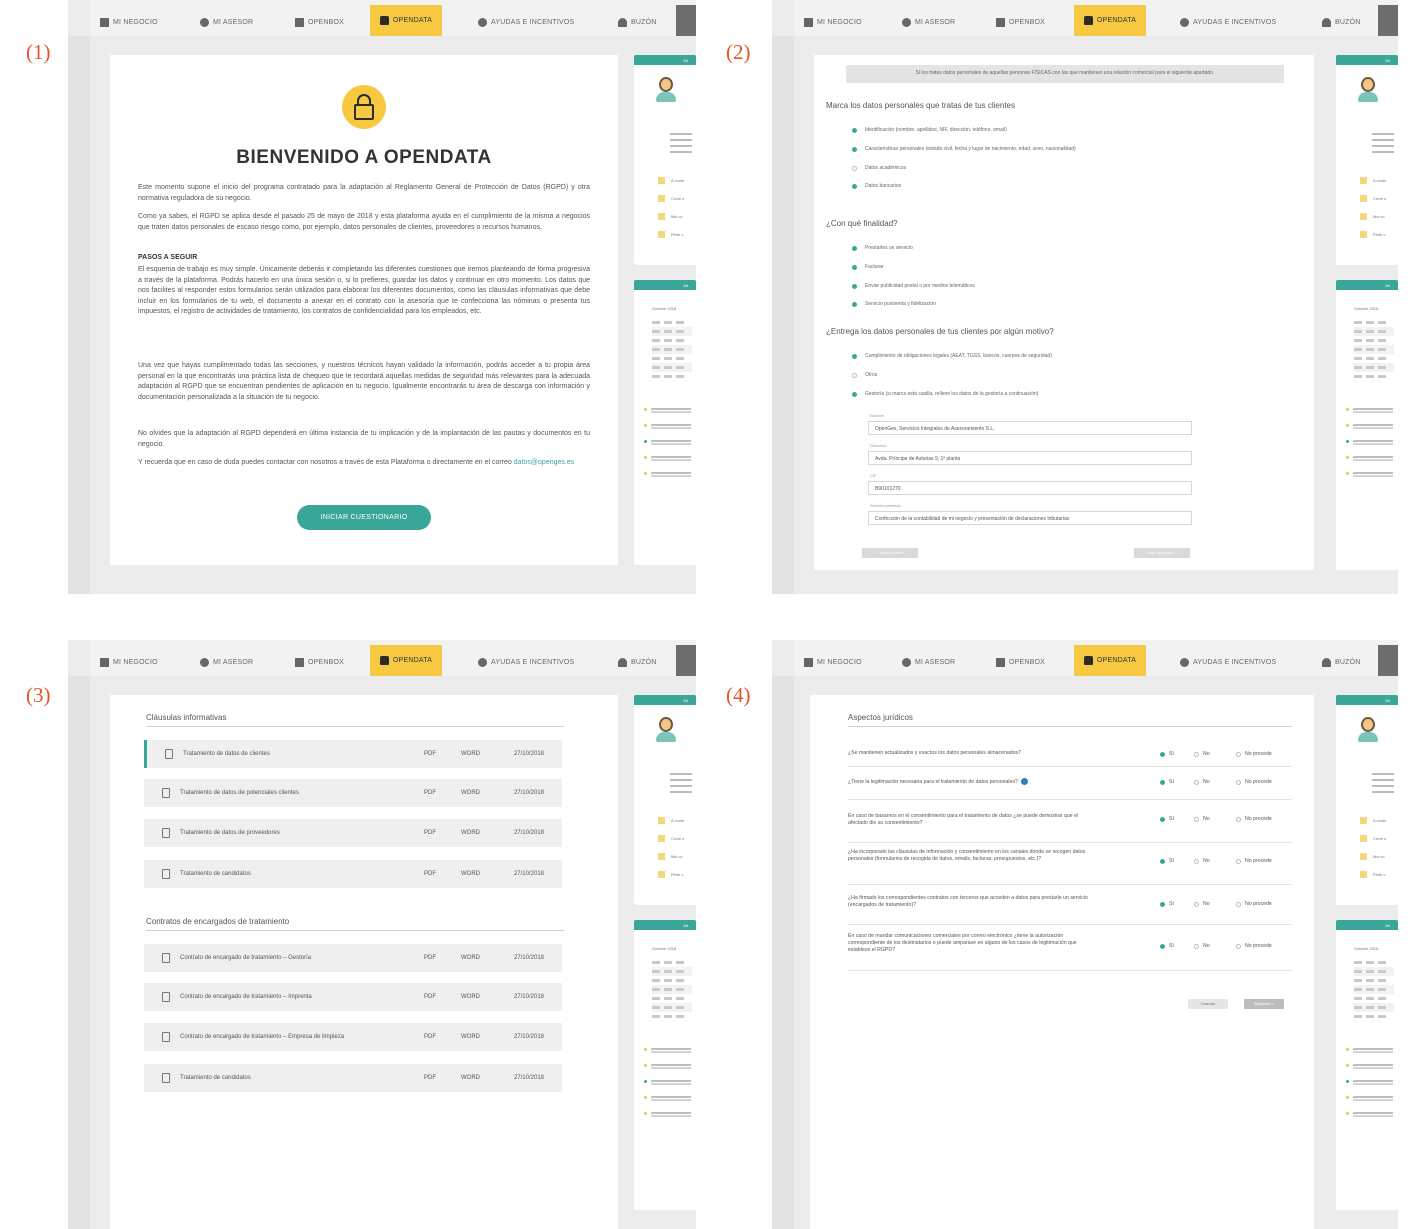 This screenshot has width=1416, height=1229. What do you see at coordinates (879, 168) in the screenshot?
I see `checkbox-option: Datos académicos` at bounding box center [879, 168].